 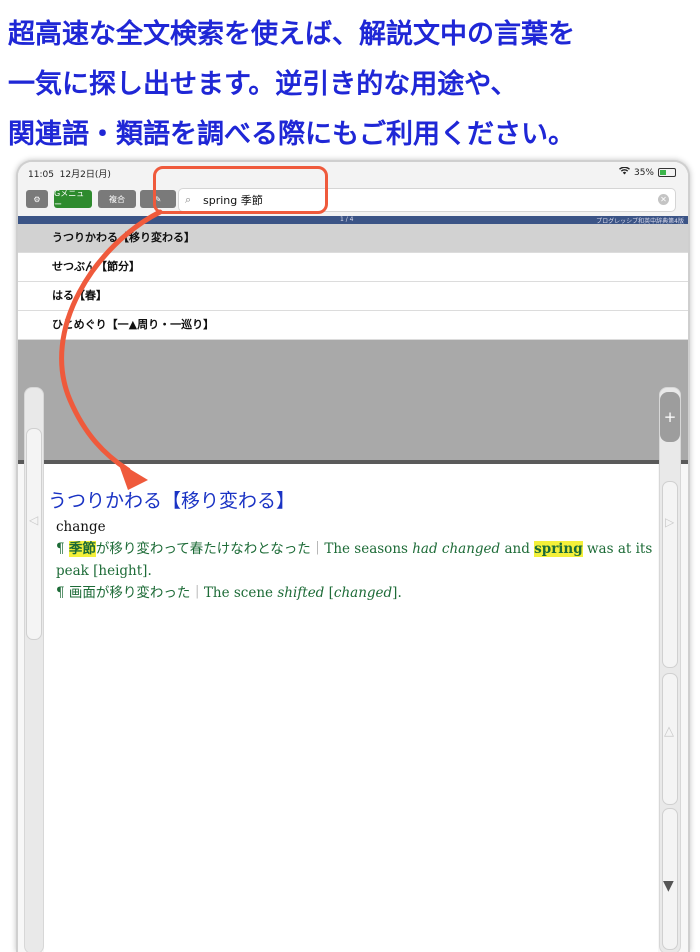 What do you see at coordinates (353, 325) in the screenshot?
I see `result-item: ひとめぐり【一▲周り・一巡り】` at bounding box center [353, 325].